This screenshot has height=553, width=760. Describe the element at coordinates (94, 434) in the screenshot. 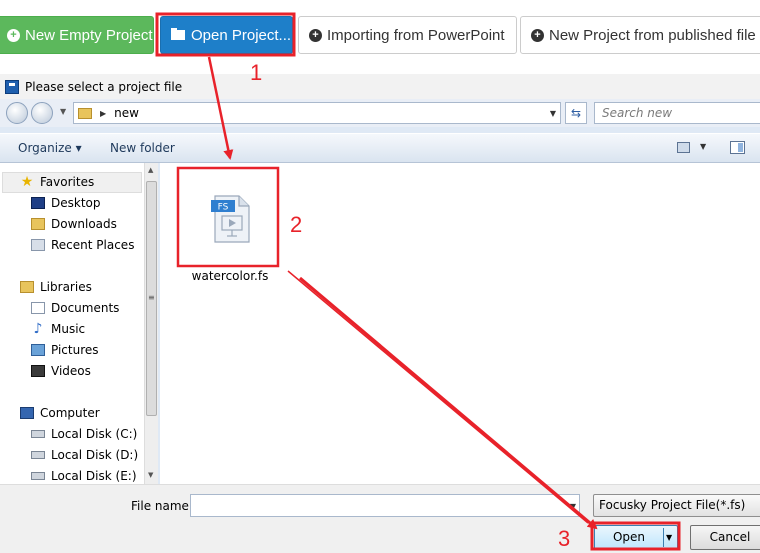

I see `nav-label: Local Disk (C:)` at that location.